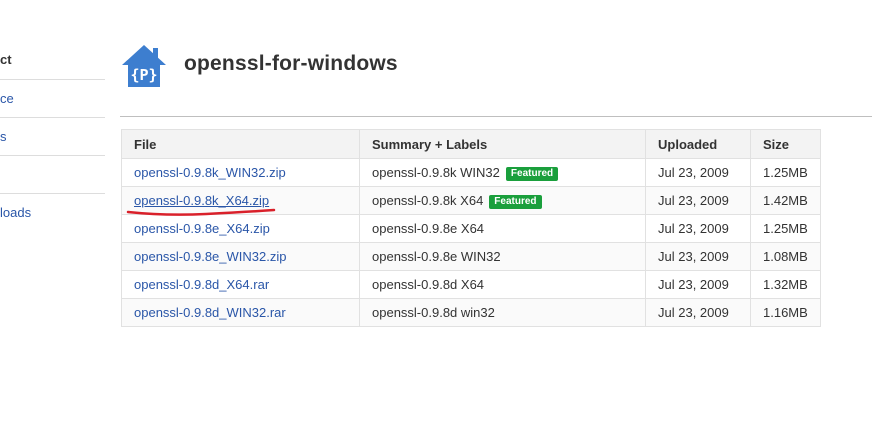 This screenshot has height=445, width=872. I want to click on sidebar-item-source: ce, so click(52, 99).